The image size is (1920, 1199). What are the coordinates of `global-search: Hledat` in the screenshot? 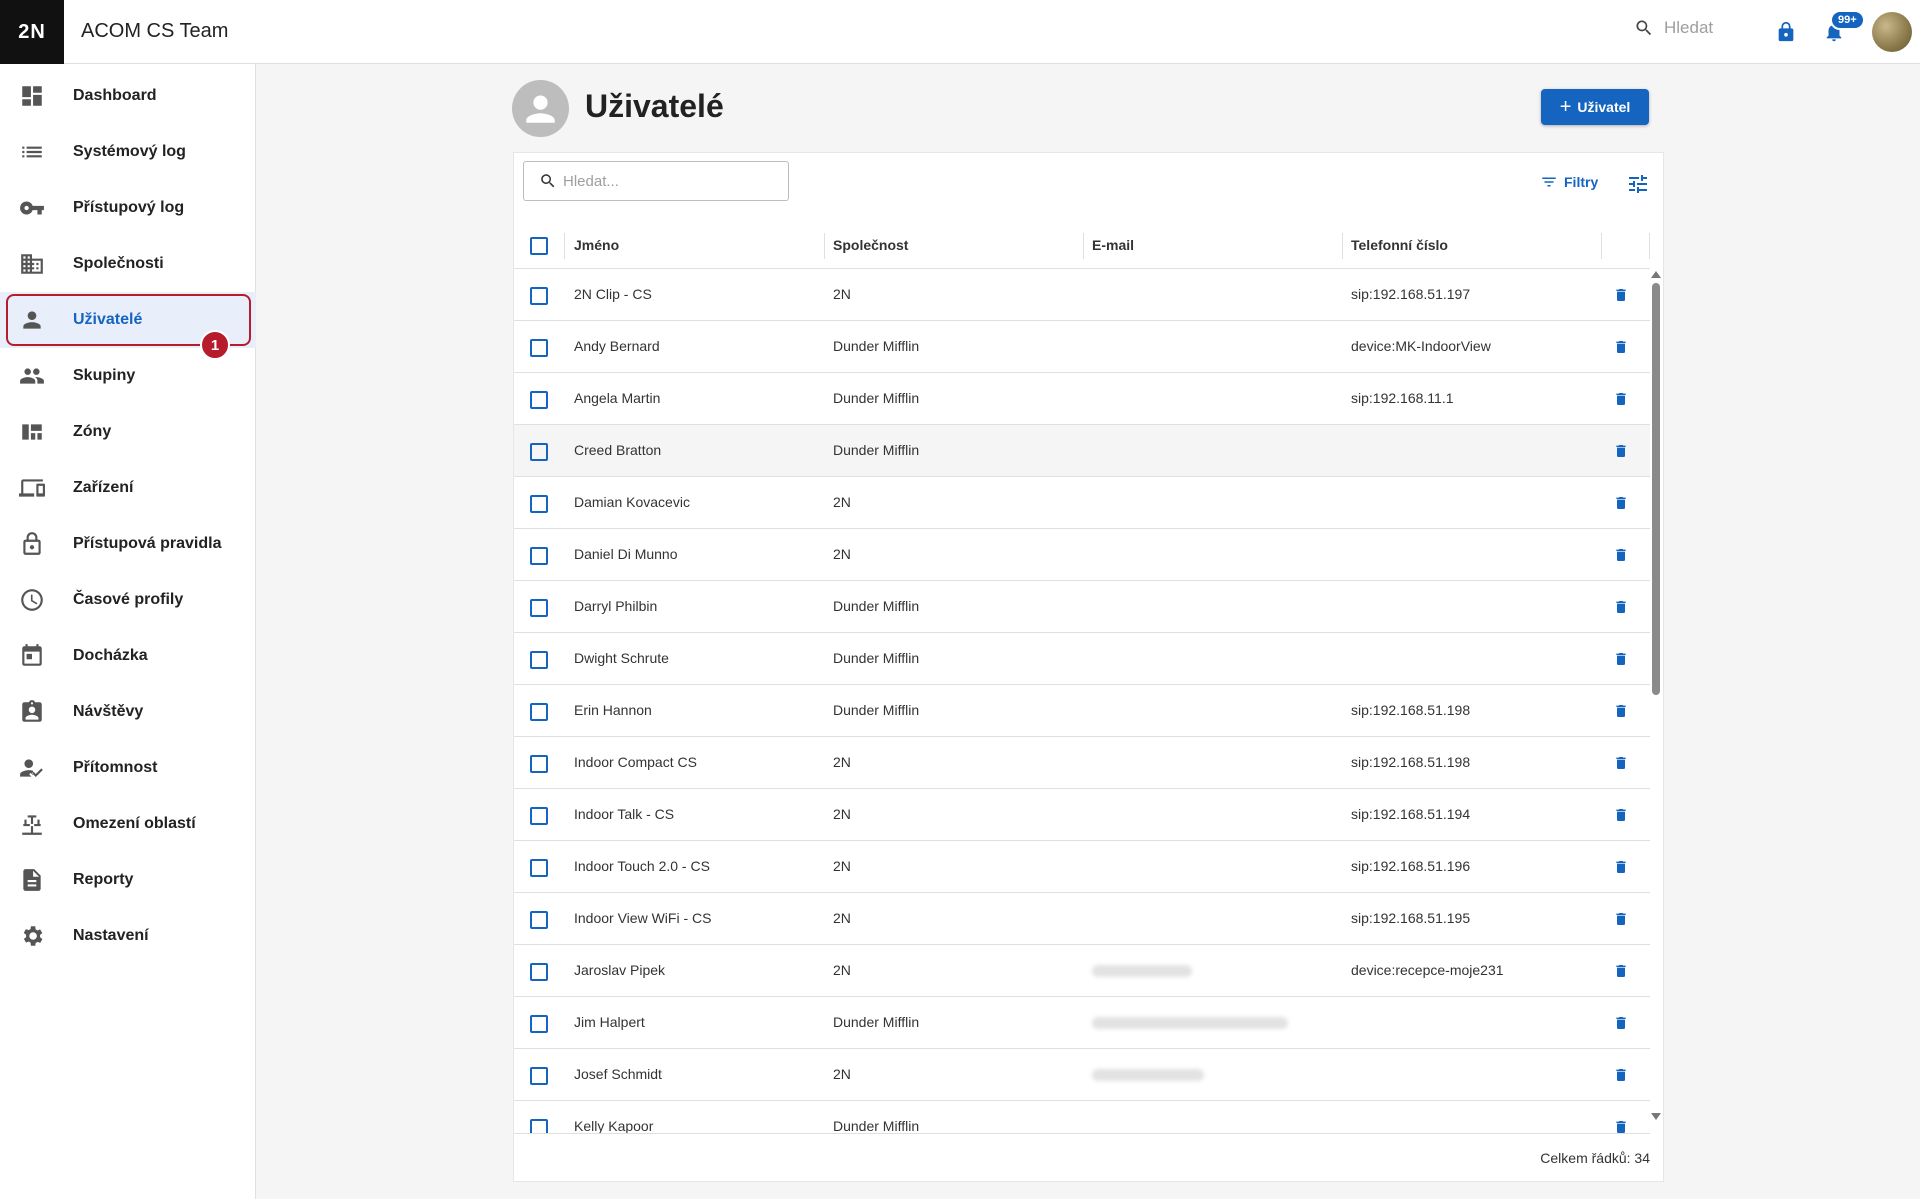 It's located at (1673, 28).